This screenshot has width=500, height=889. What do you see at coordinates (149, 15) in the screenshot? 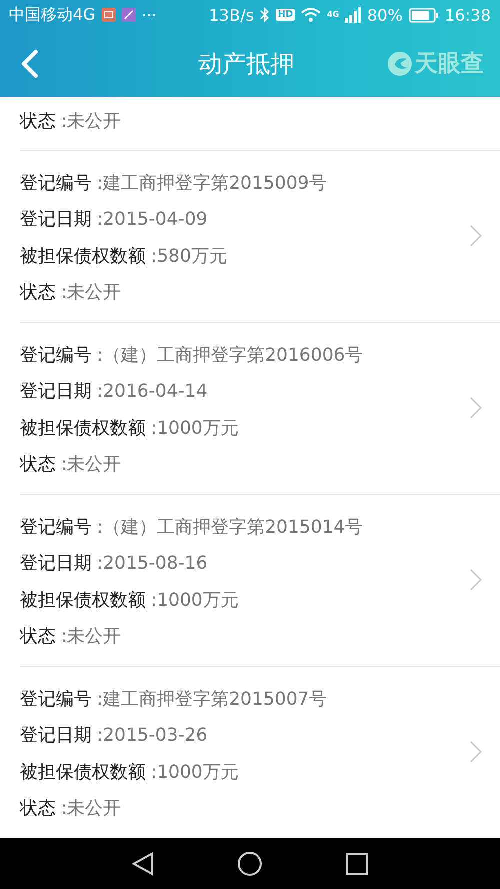
I see `more-notifications: ···` at bounding box center [149, 15].